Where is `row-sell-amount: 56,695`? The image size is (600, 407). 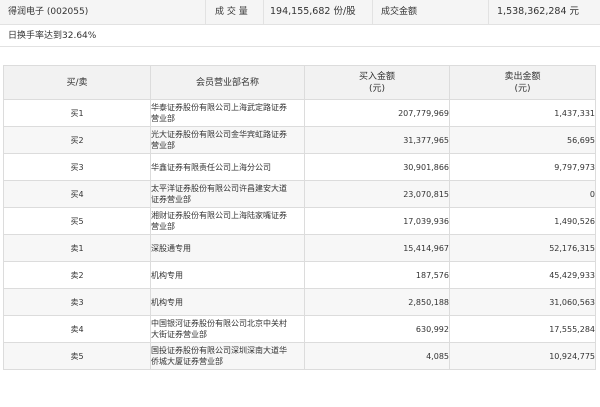
row-sell-amount: 56,695 is located at coordinates (522, 140).